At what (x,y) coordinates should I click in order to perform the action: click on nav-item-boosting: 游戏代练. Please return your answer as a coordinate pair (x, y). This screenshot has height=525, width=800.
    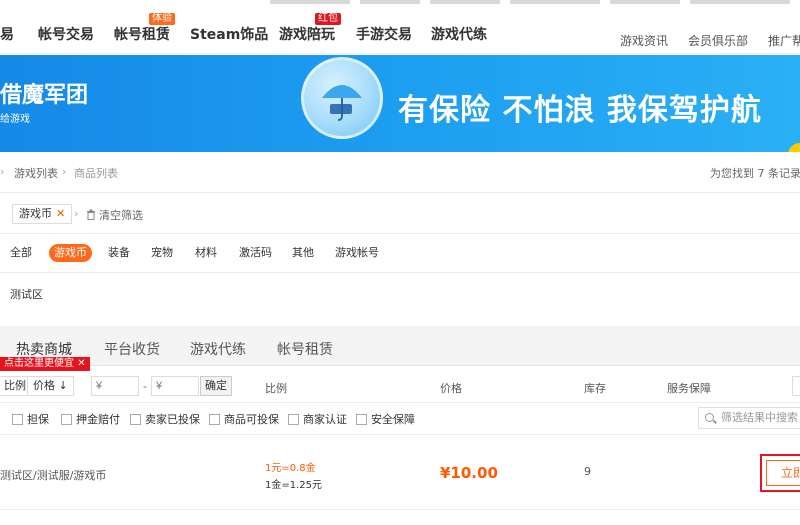
    Looking at the image, I should click on (459, 34).